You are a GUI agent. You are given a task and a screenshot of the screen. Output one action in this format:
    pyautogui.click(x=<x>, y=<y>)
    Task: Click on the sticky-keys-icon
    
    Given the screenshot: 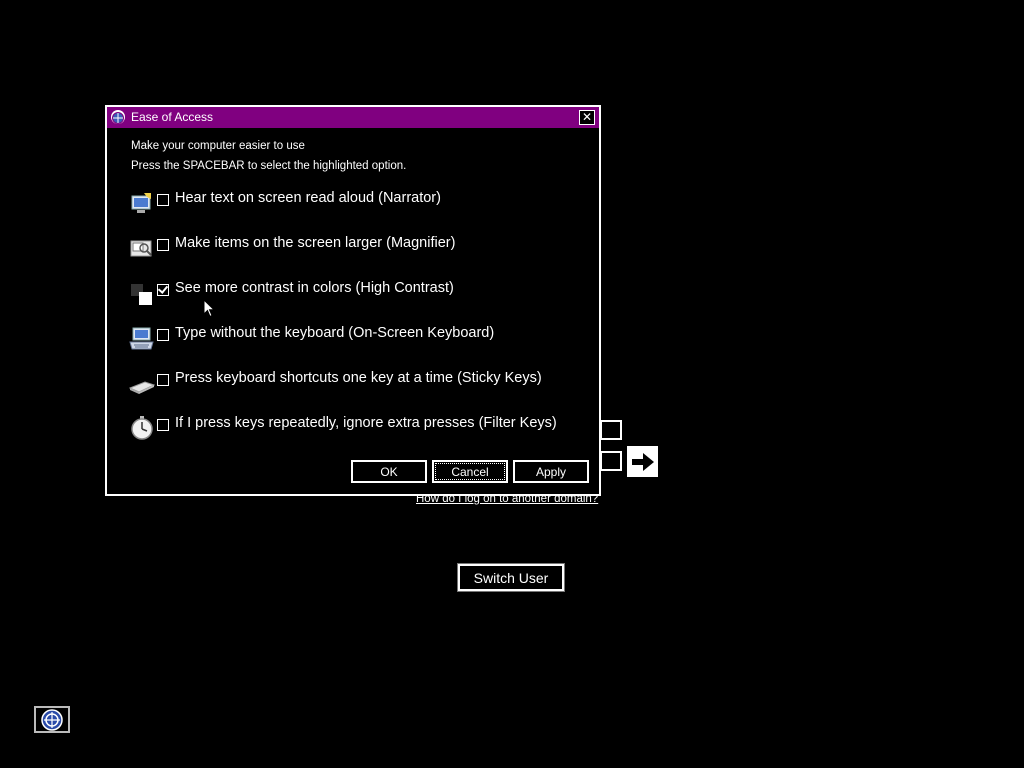 What is the action you would take?
    pyautogui.click(x=142, y=387)
    